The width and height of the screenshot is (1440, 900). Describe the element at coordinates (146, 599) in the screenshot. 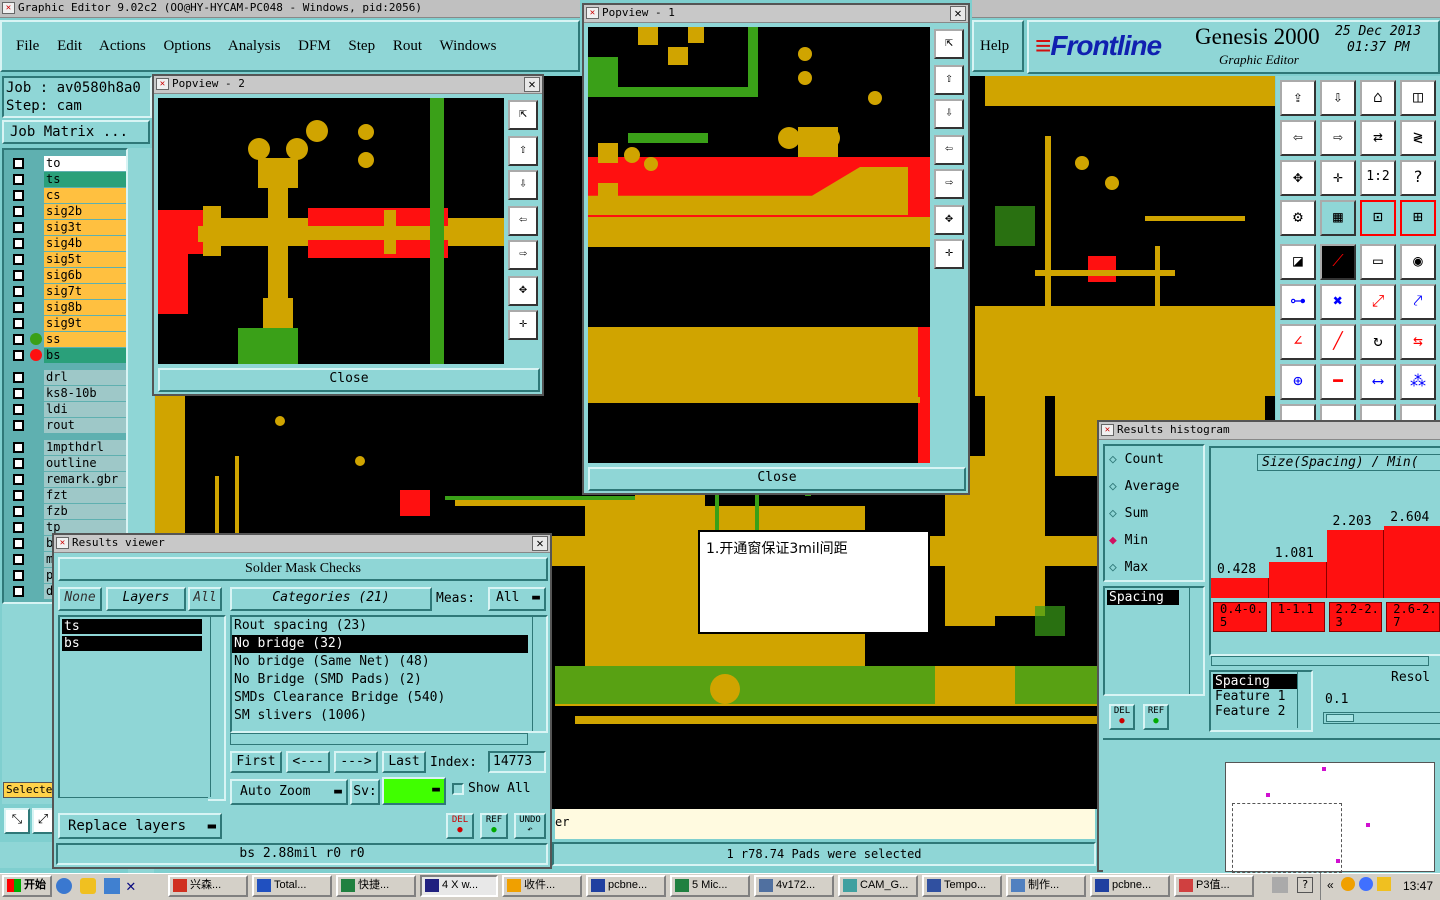

I see `layers-button: Layers` at that location.